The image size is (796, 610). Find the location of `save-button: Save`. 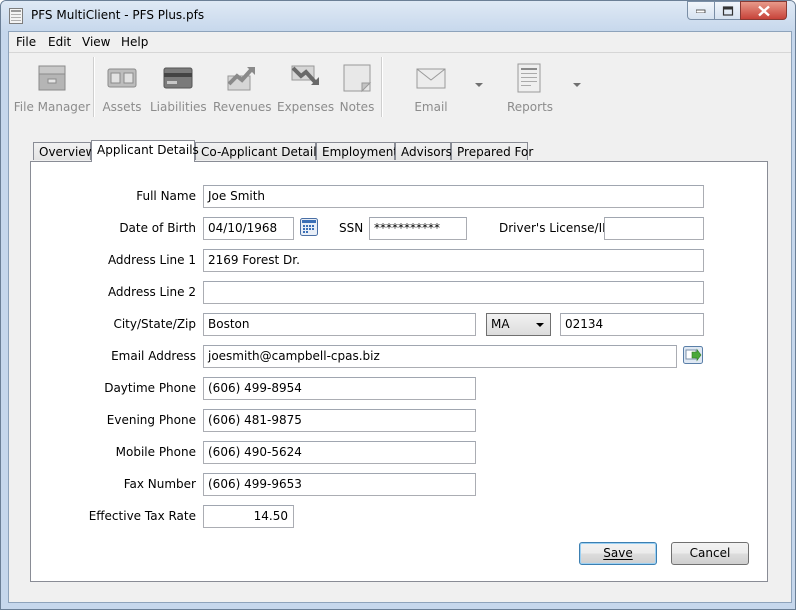

save-button: Save is located at coordinates (618, 553).